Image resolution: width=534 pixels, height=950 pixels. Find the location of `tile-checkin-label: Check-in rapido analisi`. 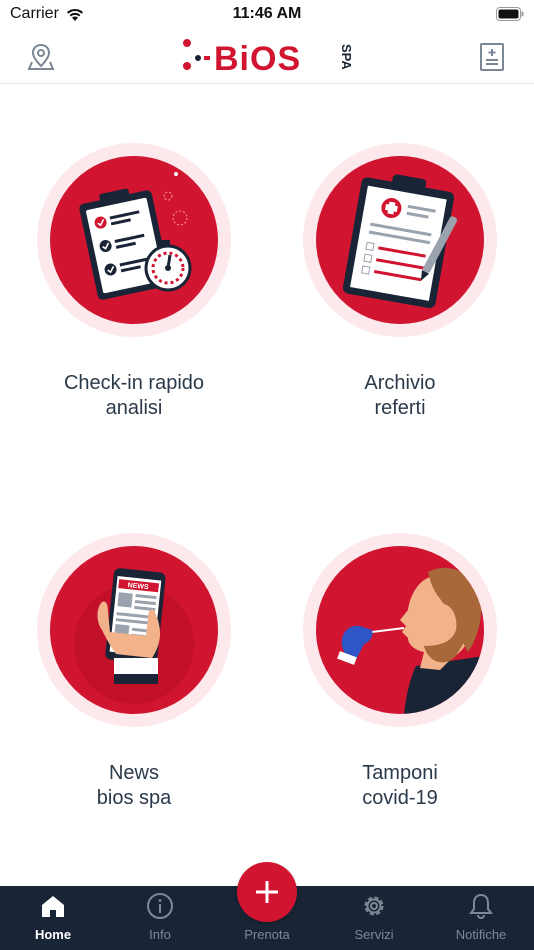

tile-checkin-label: Check-in rapido analisi is located at coordinates (134, 395).